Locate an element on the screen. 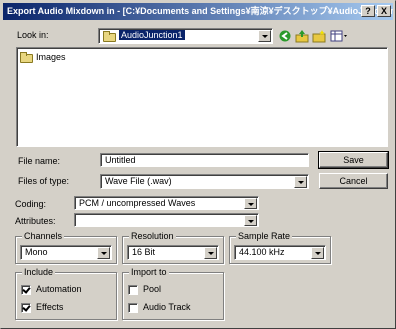  pool-label: Pool is located at coordinates (152, 289).